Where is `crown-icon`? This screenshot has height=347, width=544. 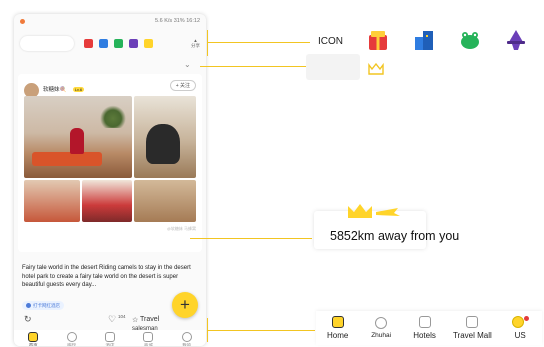 crown-icon is located at coordinates (376, 69).